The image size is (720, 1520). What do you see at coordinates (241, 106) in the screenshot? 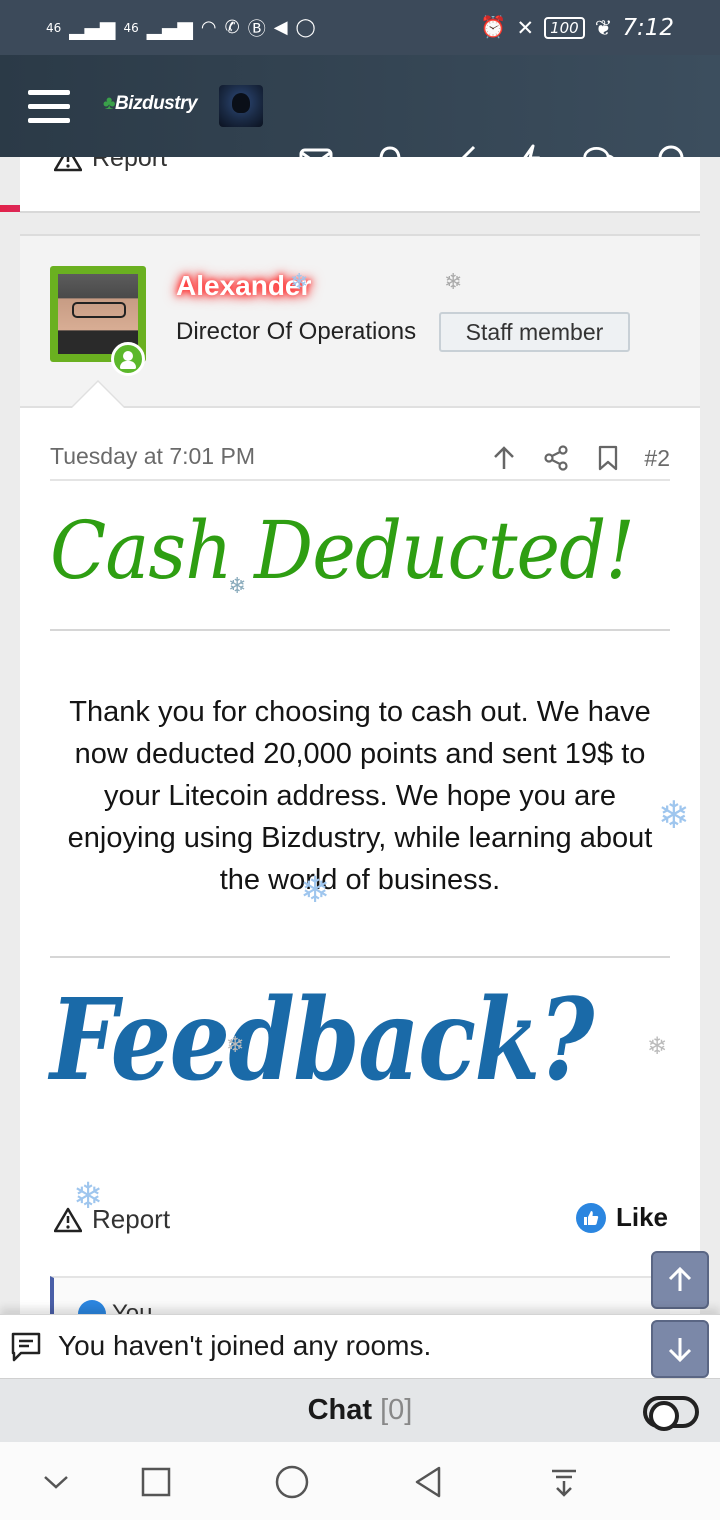
I see `user-avatar` at bounding box center [241, 106].